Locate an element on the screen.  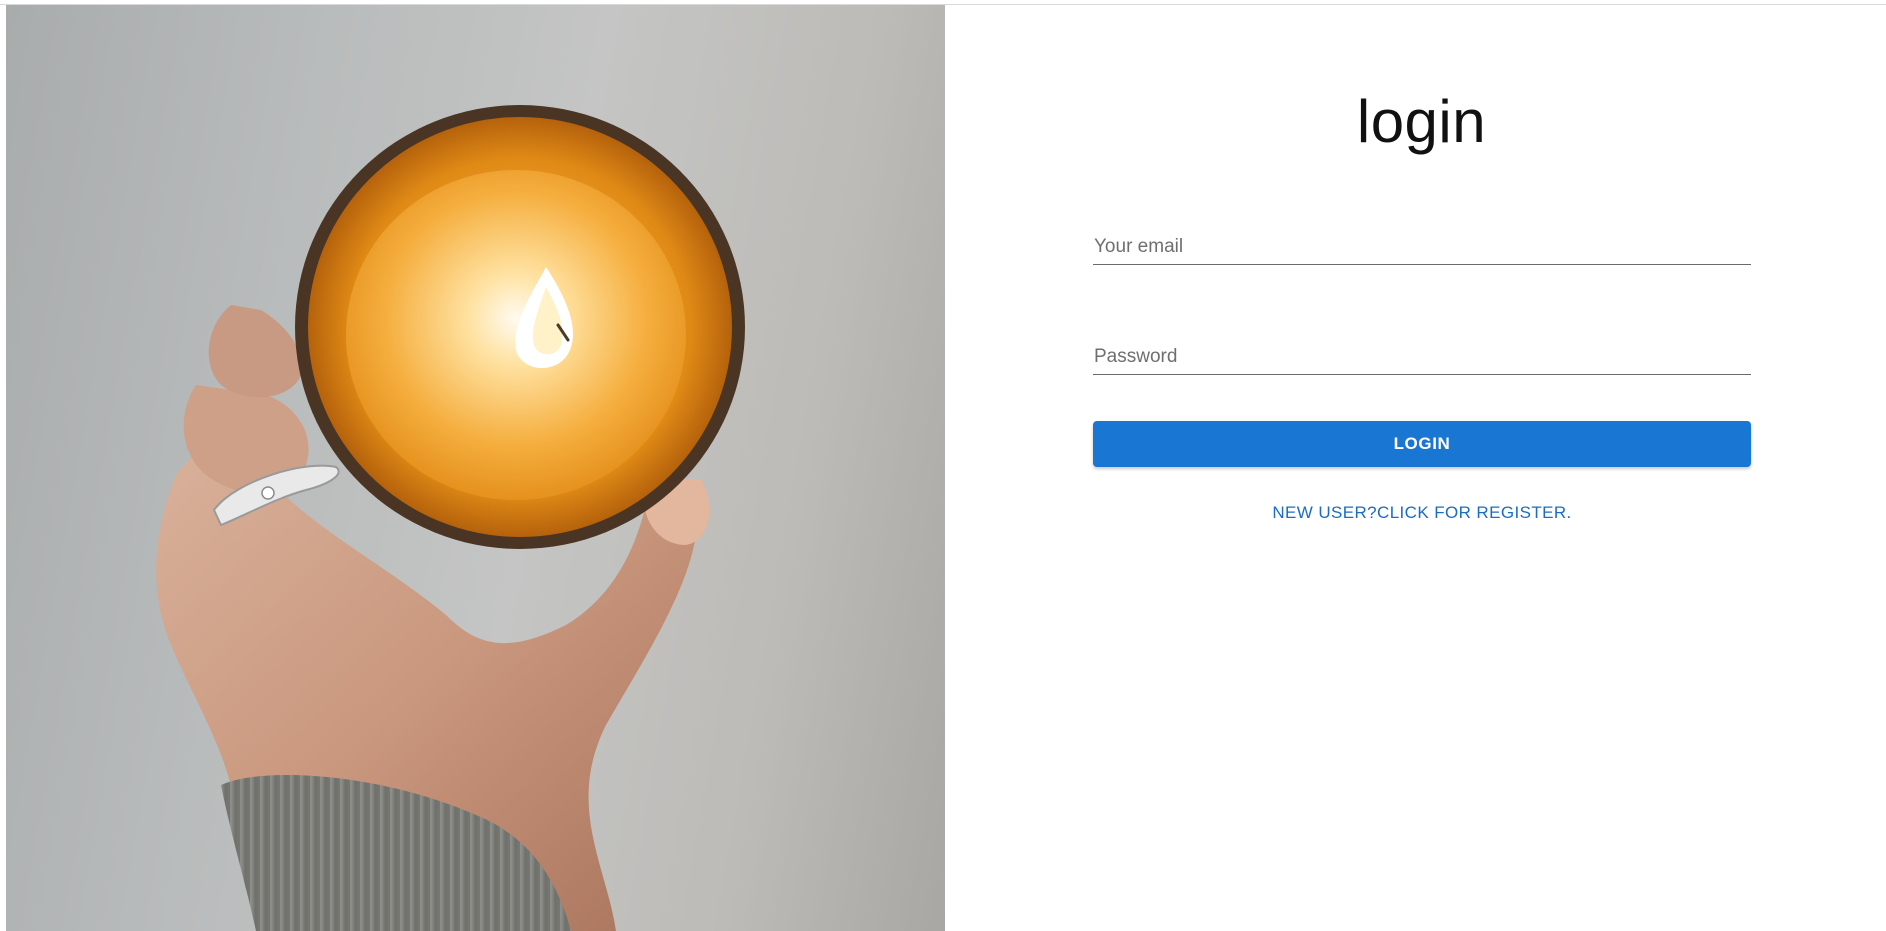
login-button: LOGIN is located at coordinates (1422, 444).